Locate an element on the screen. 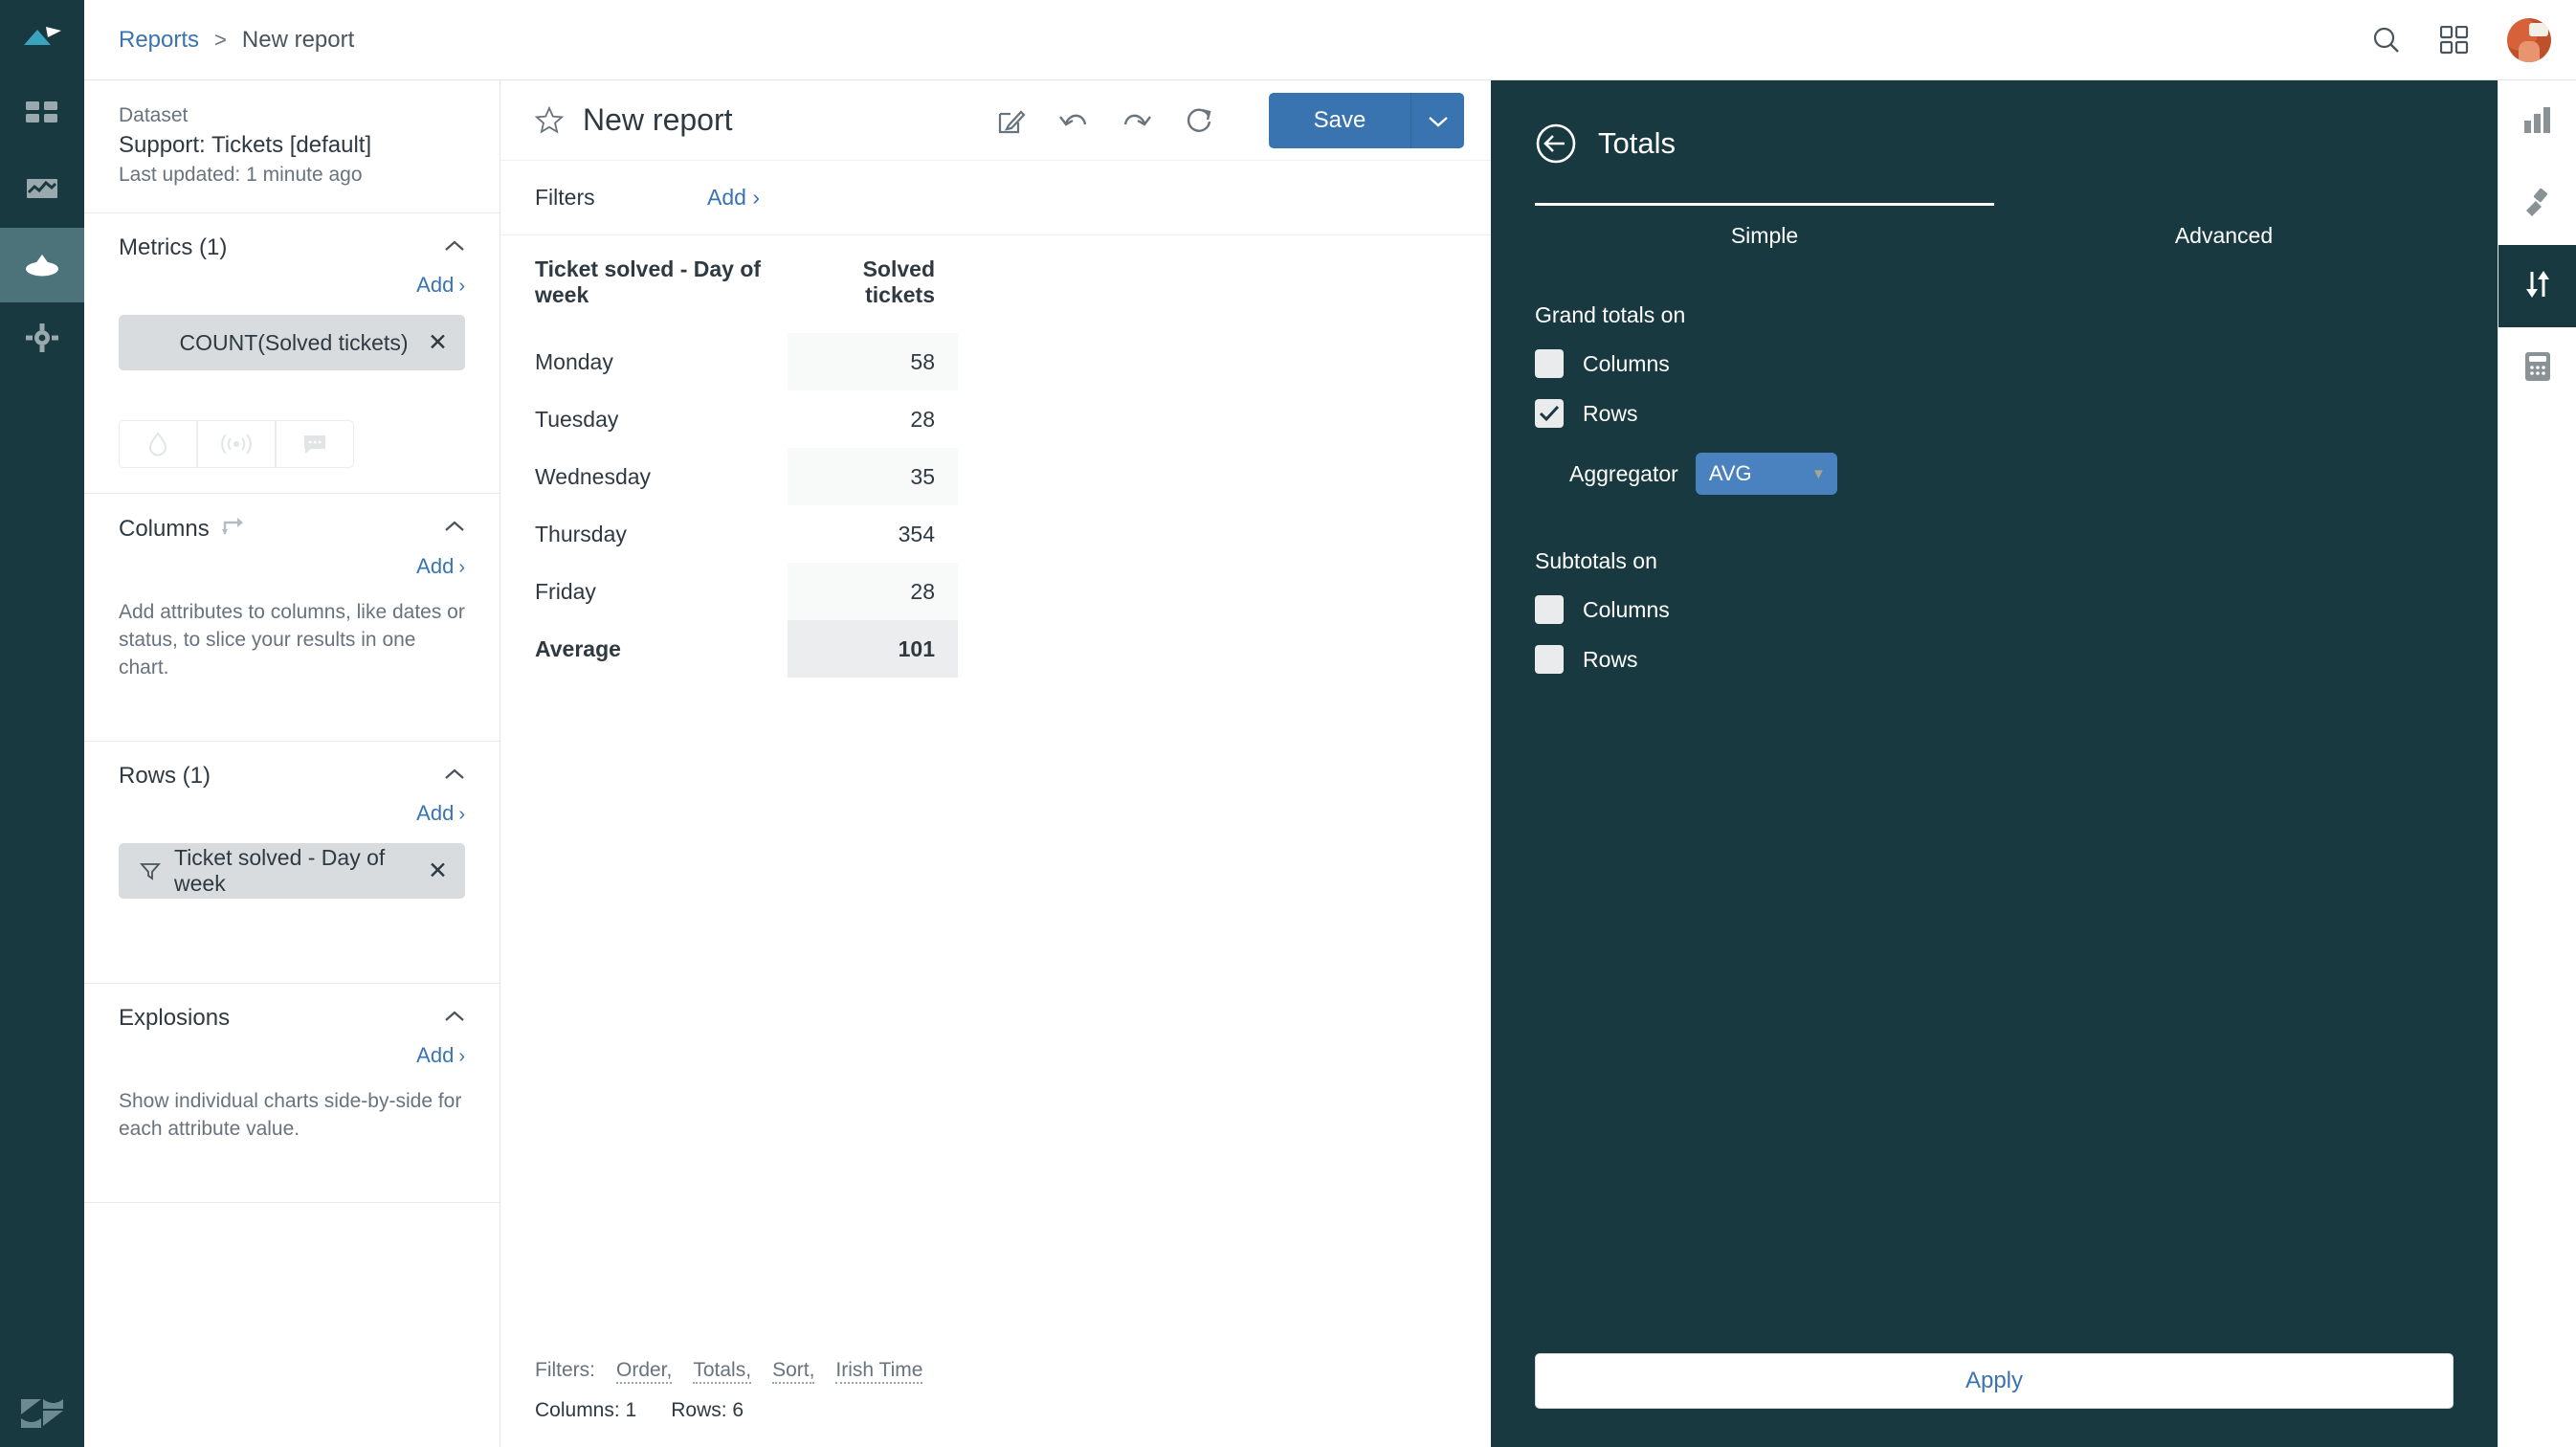 This screenshot has height=1447, width=2576. subtotals-rows-row: Rows is located at coordinates (1994, 659).